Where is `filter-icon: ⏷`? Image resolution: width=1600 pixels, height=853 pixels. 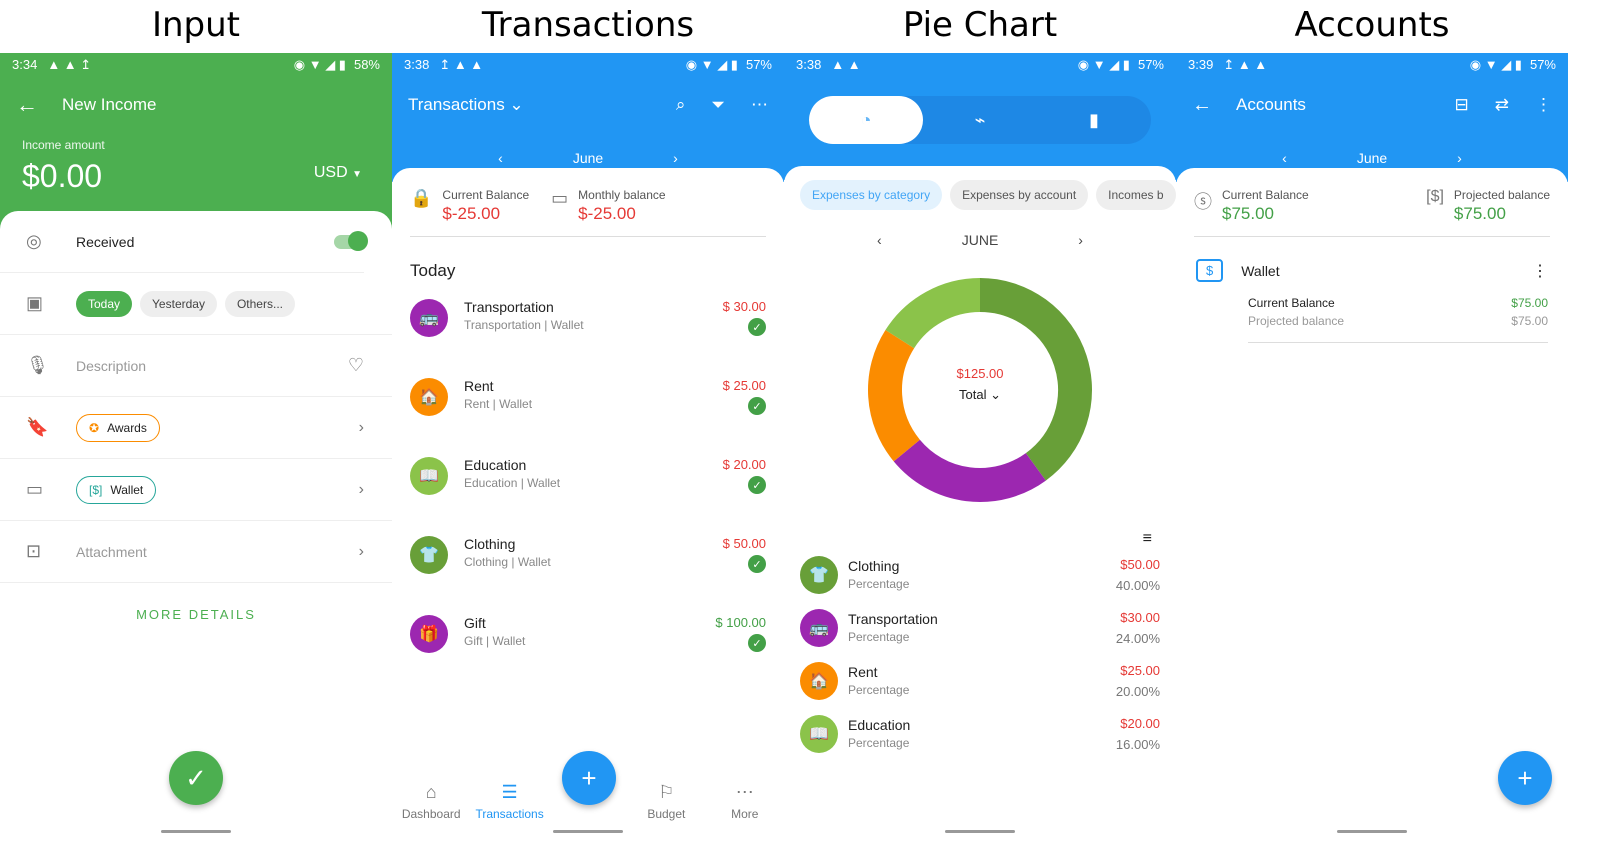 filter-icon: ⏷ is located at coordinates (718, 105).